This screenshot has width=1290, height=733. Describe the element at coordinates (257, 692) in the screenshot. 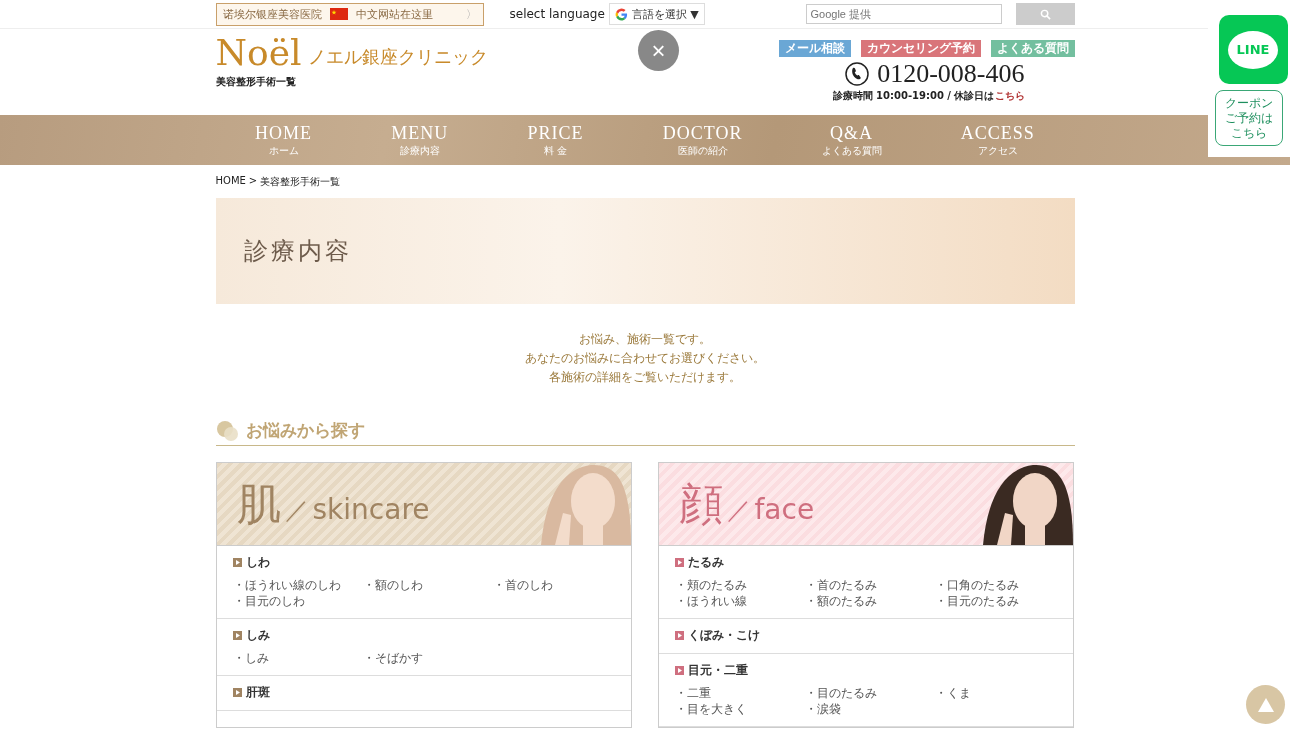

I see `category-heading: 肝斑` at that location.